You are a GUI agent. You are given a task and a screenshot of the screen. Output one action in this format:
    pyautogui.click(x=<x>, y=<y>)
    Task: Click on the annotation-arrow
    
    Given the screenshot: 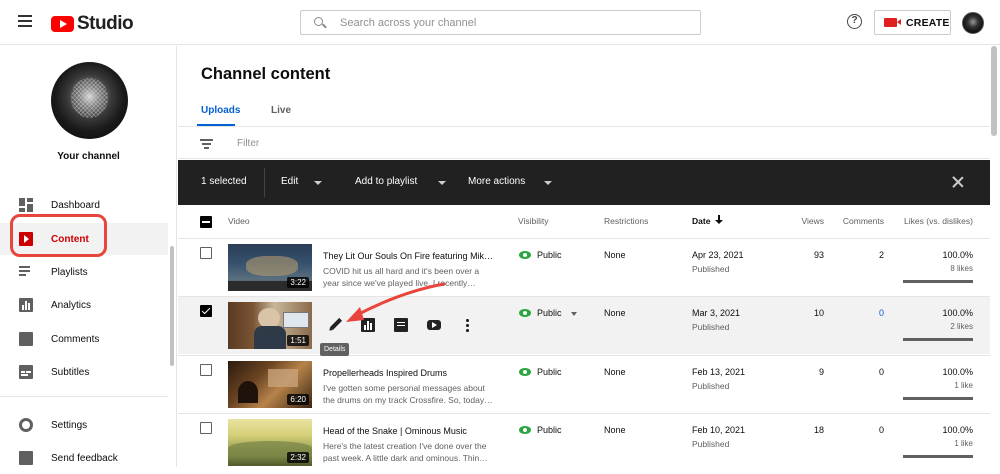 What is the action you would take?
    pyautogui.click(x=396, y=302)
    